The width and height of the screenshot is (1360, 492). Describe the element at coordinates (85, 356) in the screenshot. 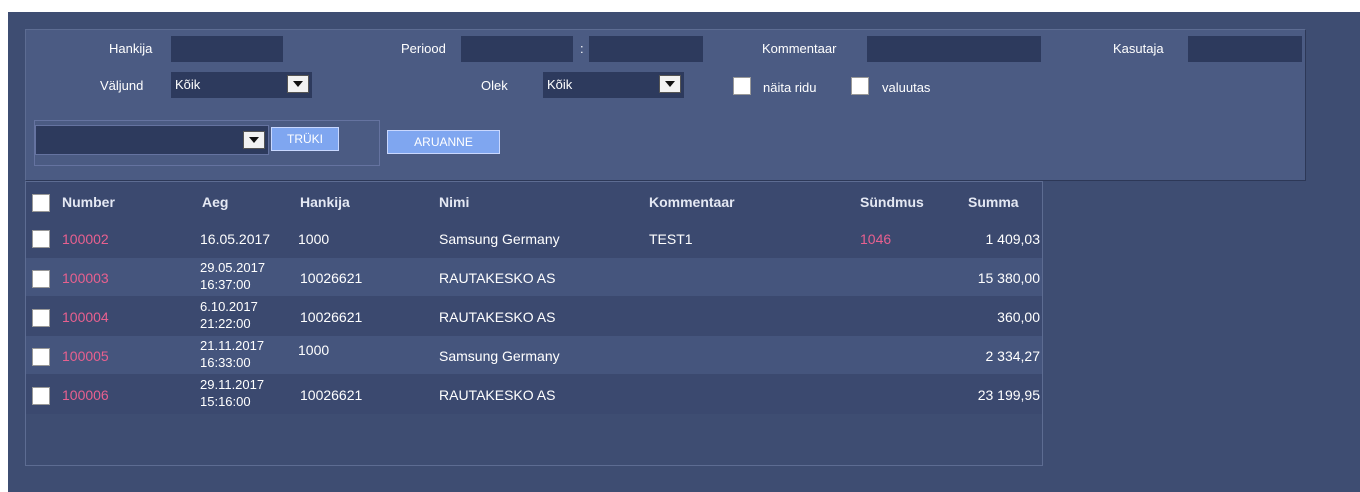

I see `row-number-link: 100005` at that location.